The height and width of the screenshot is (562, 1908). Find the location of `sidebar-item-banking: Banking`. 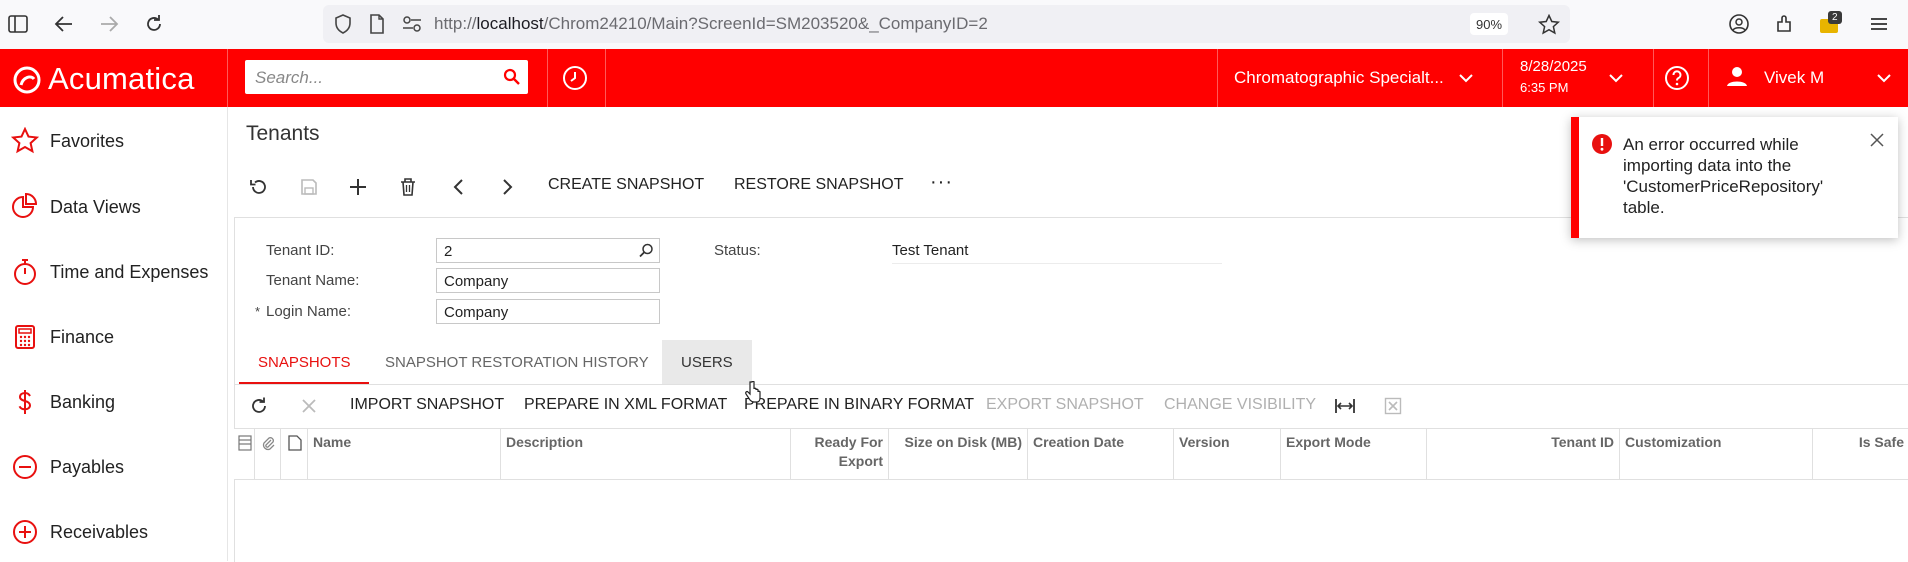

sidebar-item-banking: Banking is located at coordinates (113, 407).